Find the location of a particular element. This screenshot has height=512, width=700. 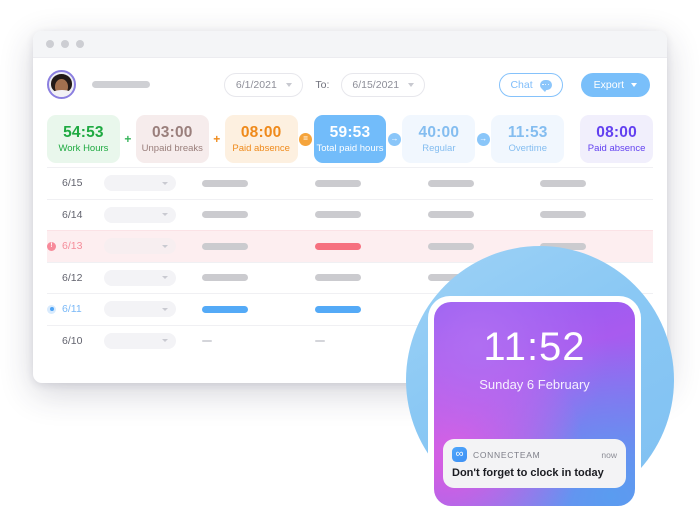

notification-timestamp: now is located at coordinates (609, 454).